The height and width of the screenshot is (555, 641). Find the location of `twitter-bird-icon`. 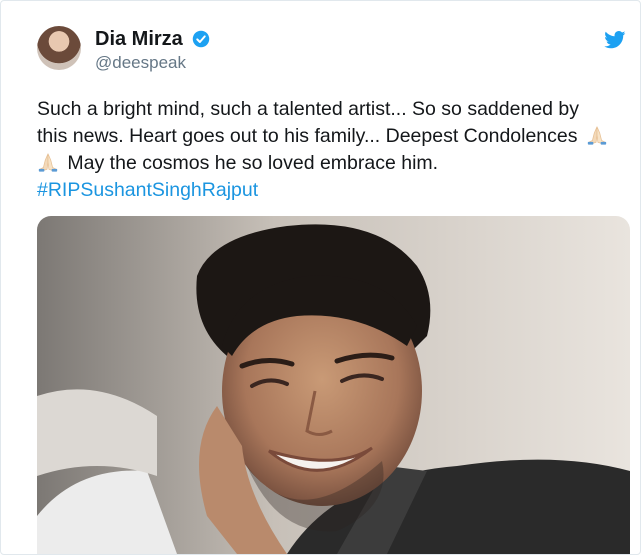

twitter-bird-icon is located at coordinates (615, 40).